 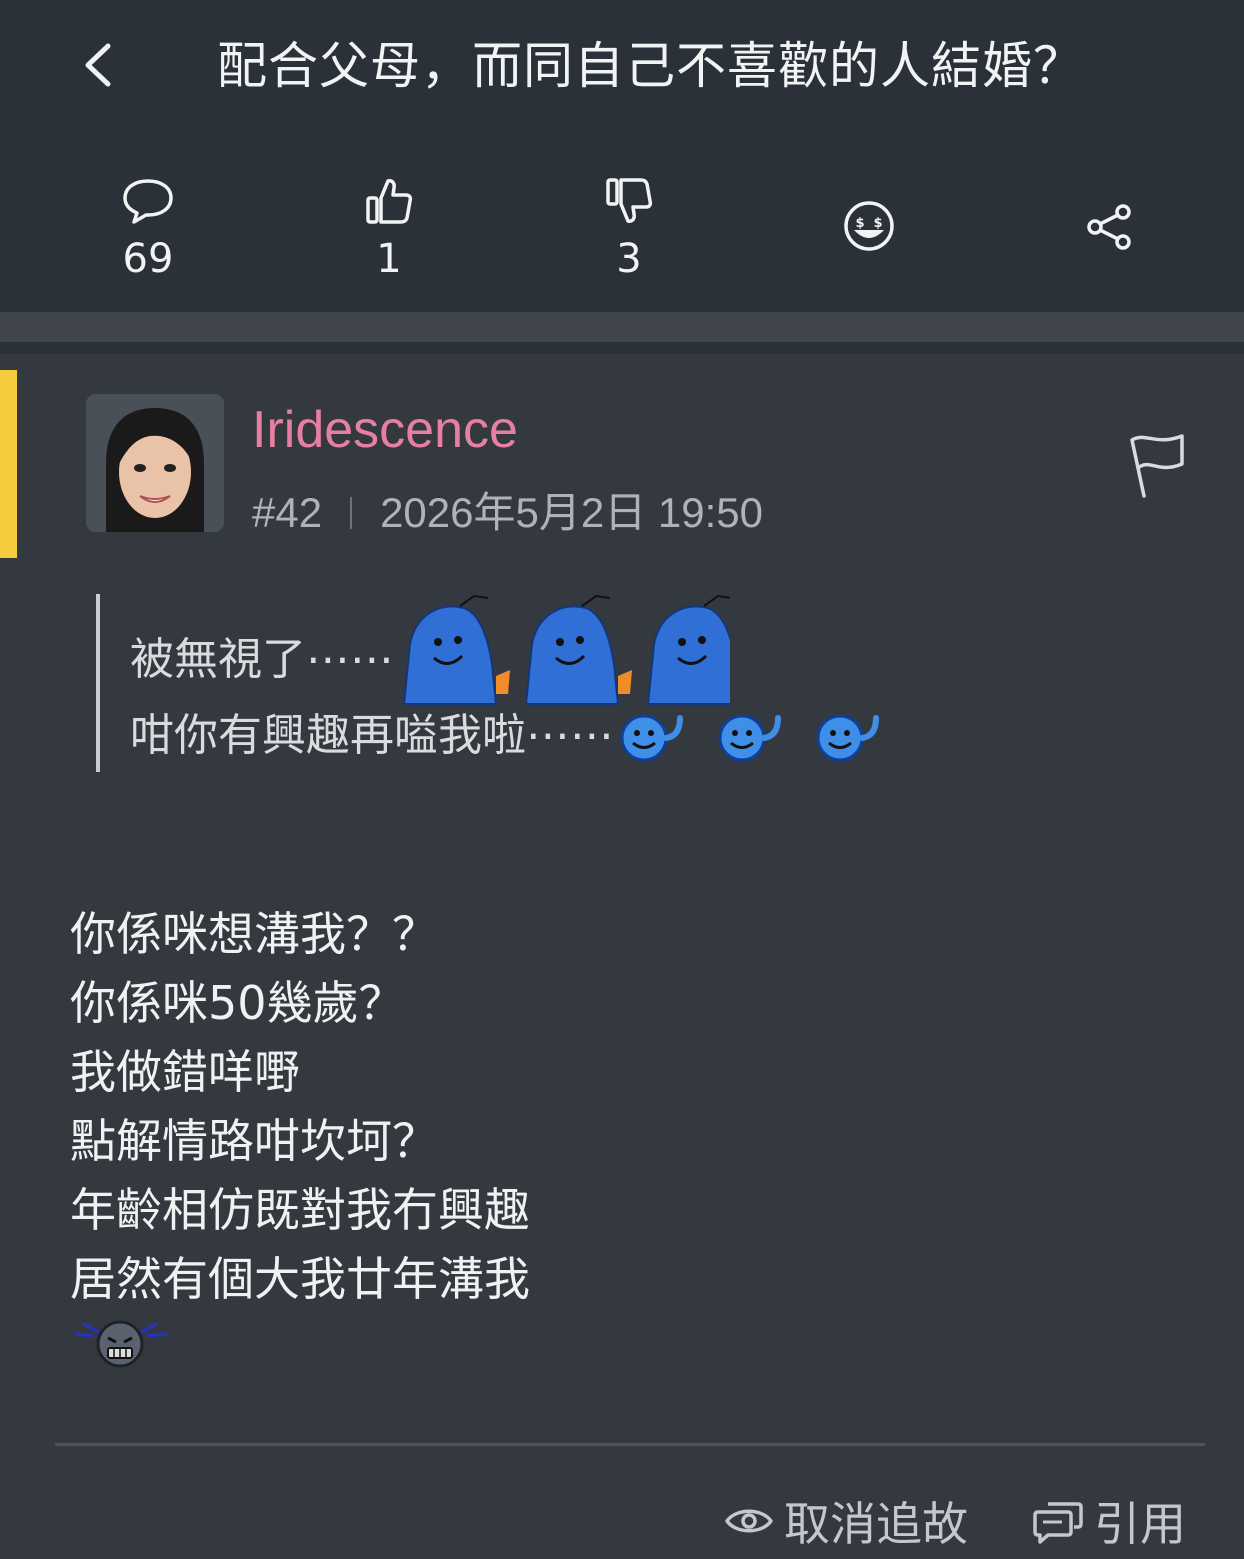 I want to click on avatar, so click(x=155, y=463).